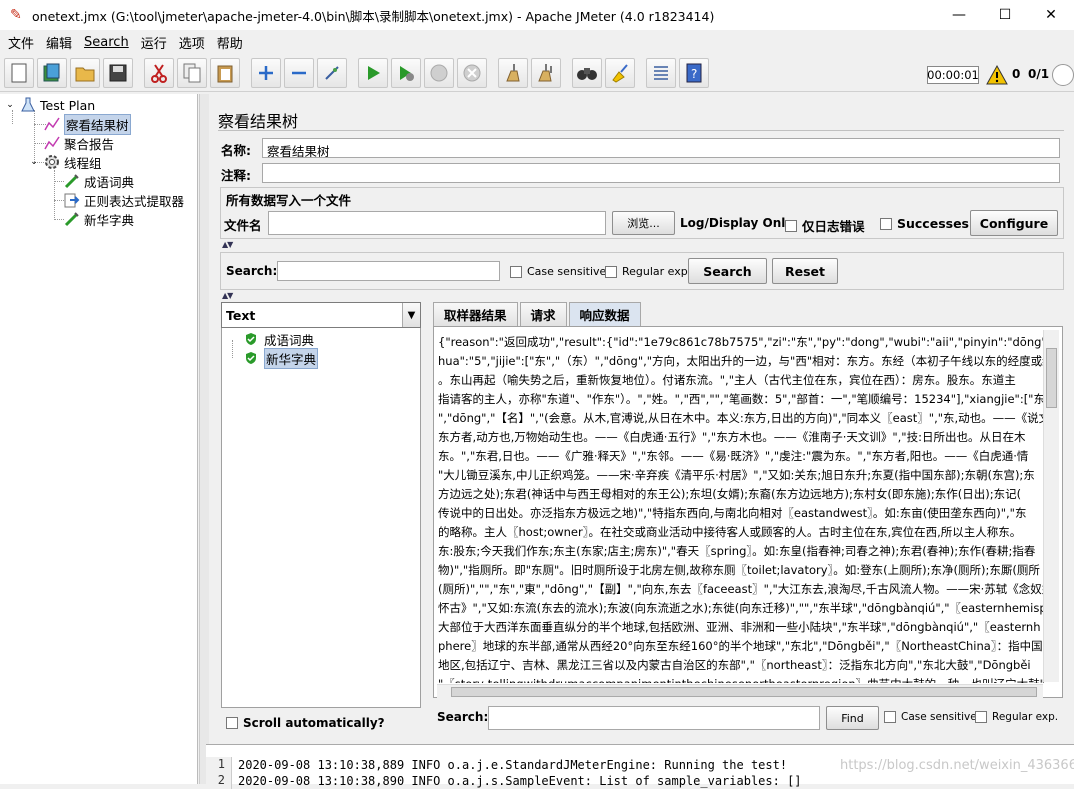  Describe the element at coordinates (513, 72) in the screenshot. I see `clear-button` at that location.